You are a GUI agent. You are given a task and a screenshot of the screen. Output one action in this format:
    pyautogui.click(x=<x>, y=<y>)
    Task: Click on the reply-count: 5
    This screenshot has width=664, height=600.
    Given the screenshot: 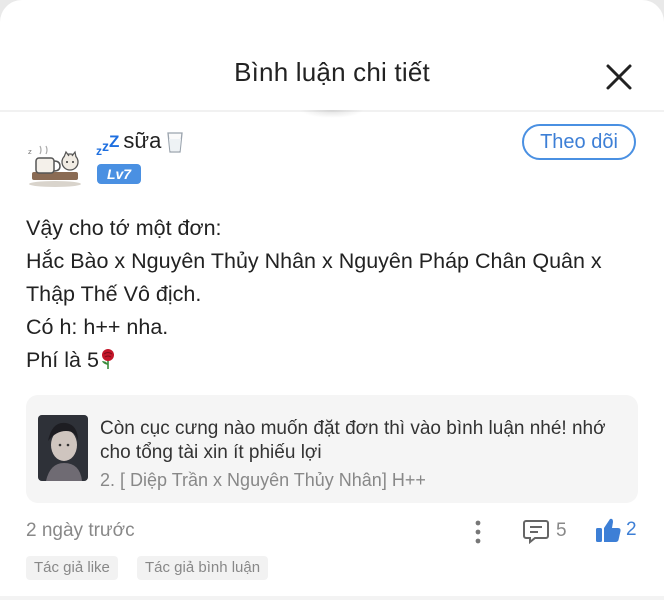 What is the action you would take?
    pyautogui.click(x=561, y=530)
    